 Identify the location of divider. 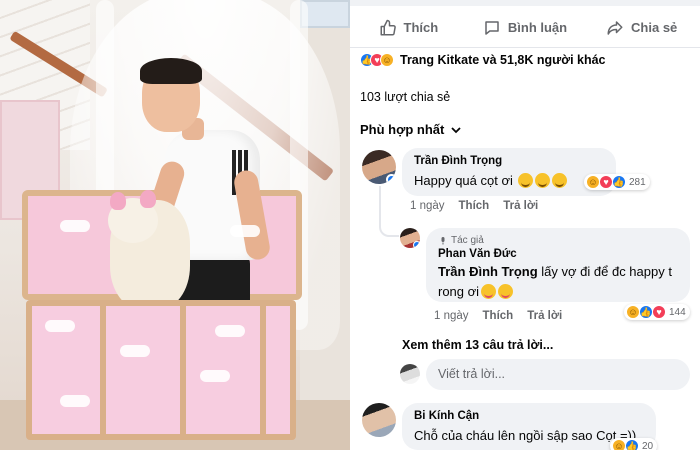
(525, 3).